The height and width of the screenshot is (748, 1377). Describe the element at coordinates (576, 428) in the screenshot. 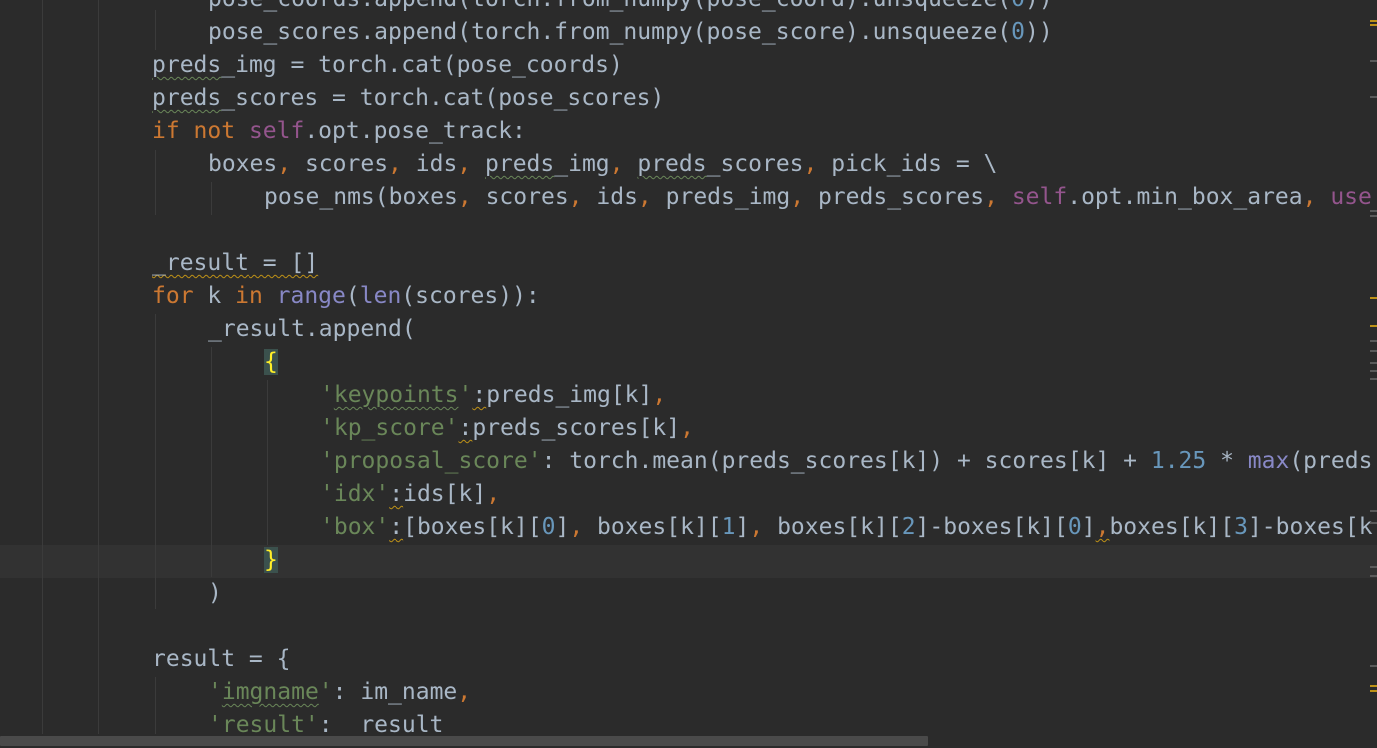

I see `code-token: preds_scores[k]` at that location.